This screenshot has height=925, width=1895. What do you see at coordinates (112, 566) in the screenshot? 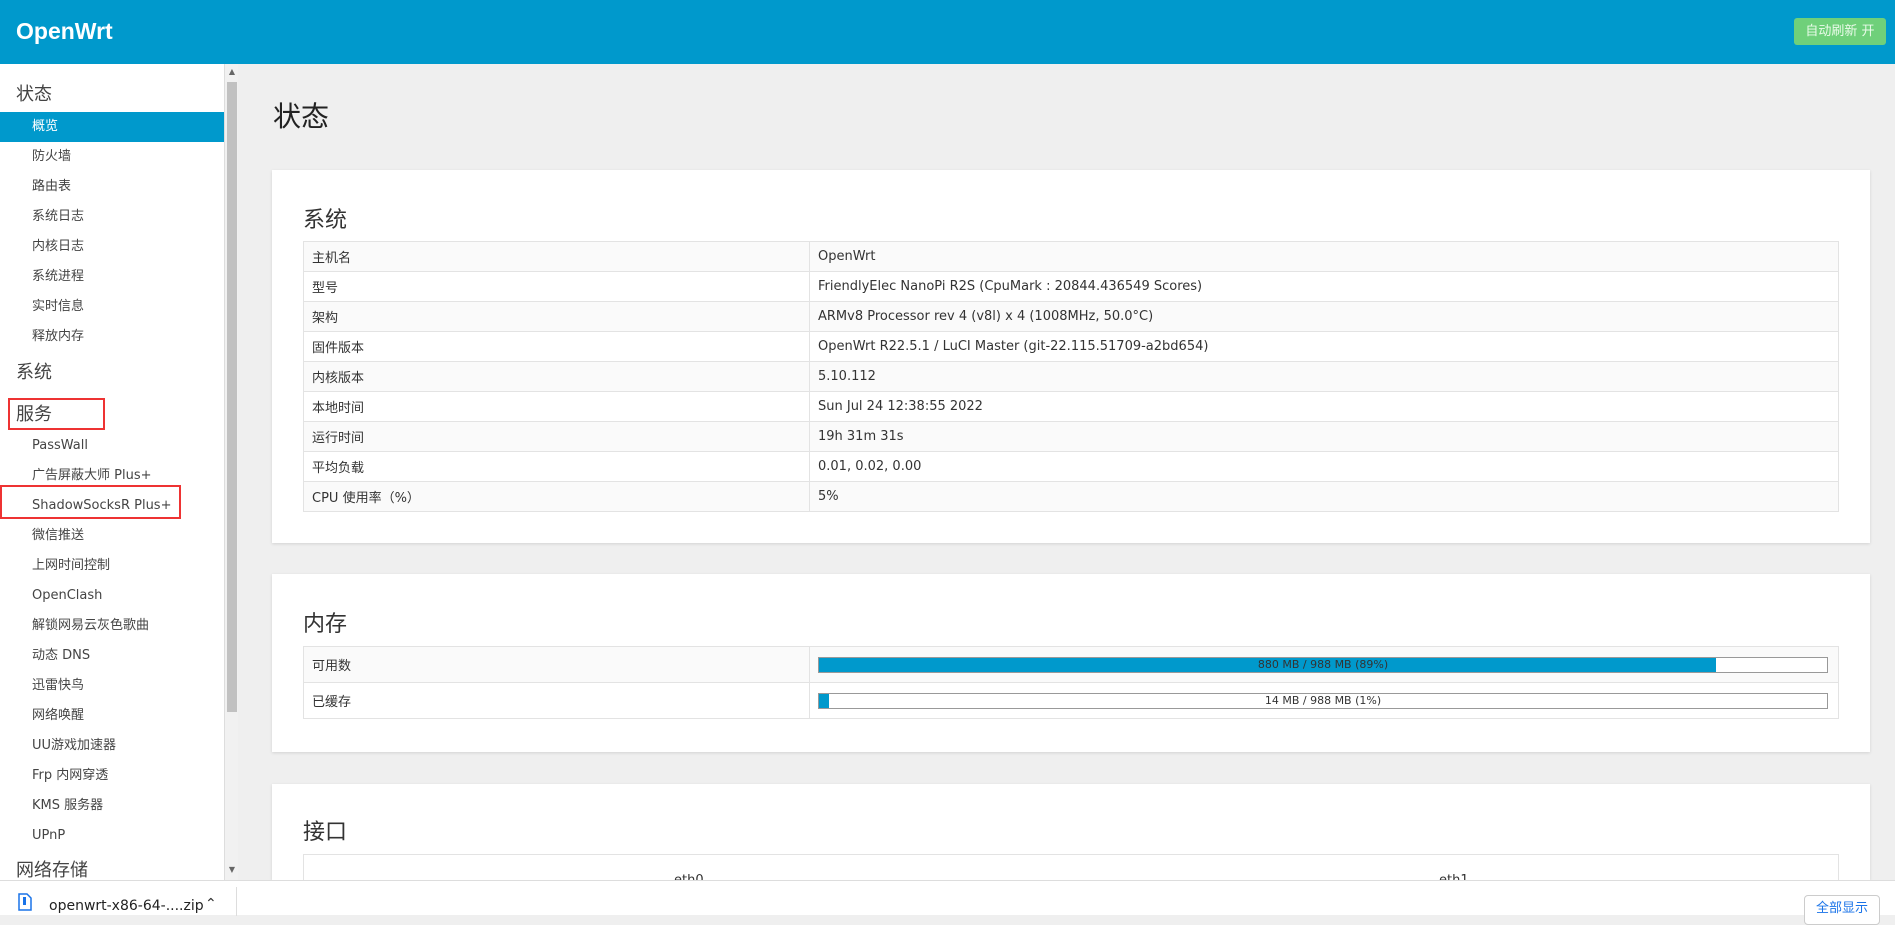
I see `sidebar-item-time-control: 上网时间控制` at bounding box center [112, 566].